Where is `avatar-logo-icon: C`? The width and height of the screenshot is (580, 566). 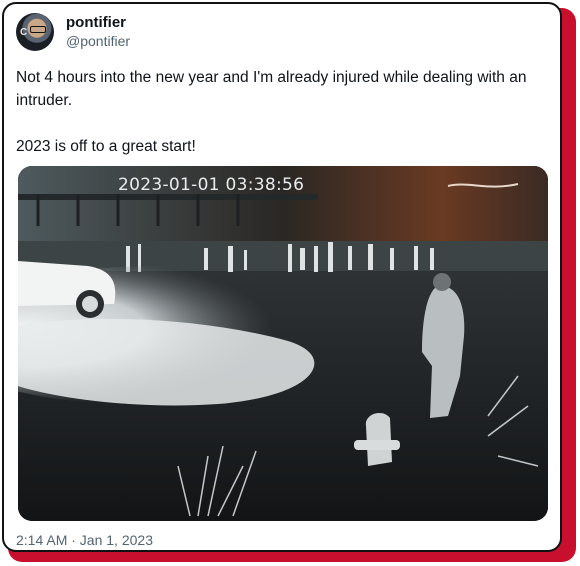 avatar-logo-icon: C is located at coordinates (24, 32).